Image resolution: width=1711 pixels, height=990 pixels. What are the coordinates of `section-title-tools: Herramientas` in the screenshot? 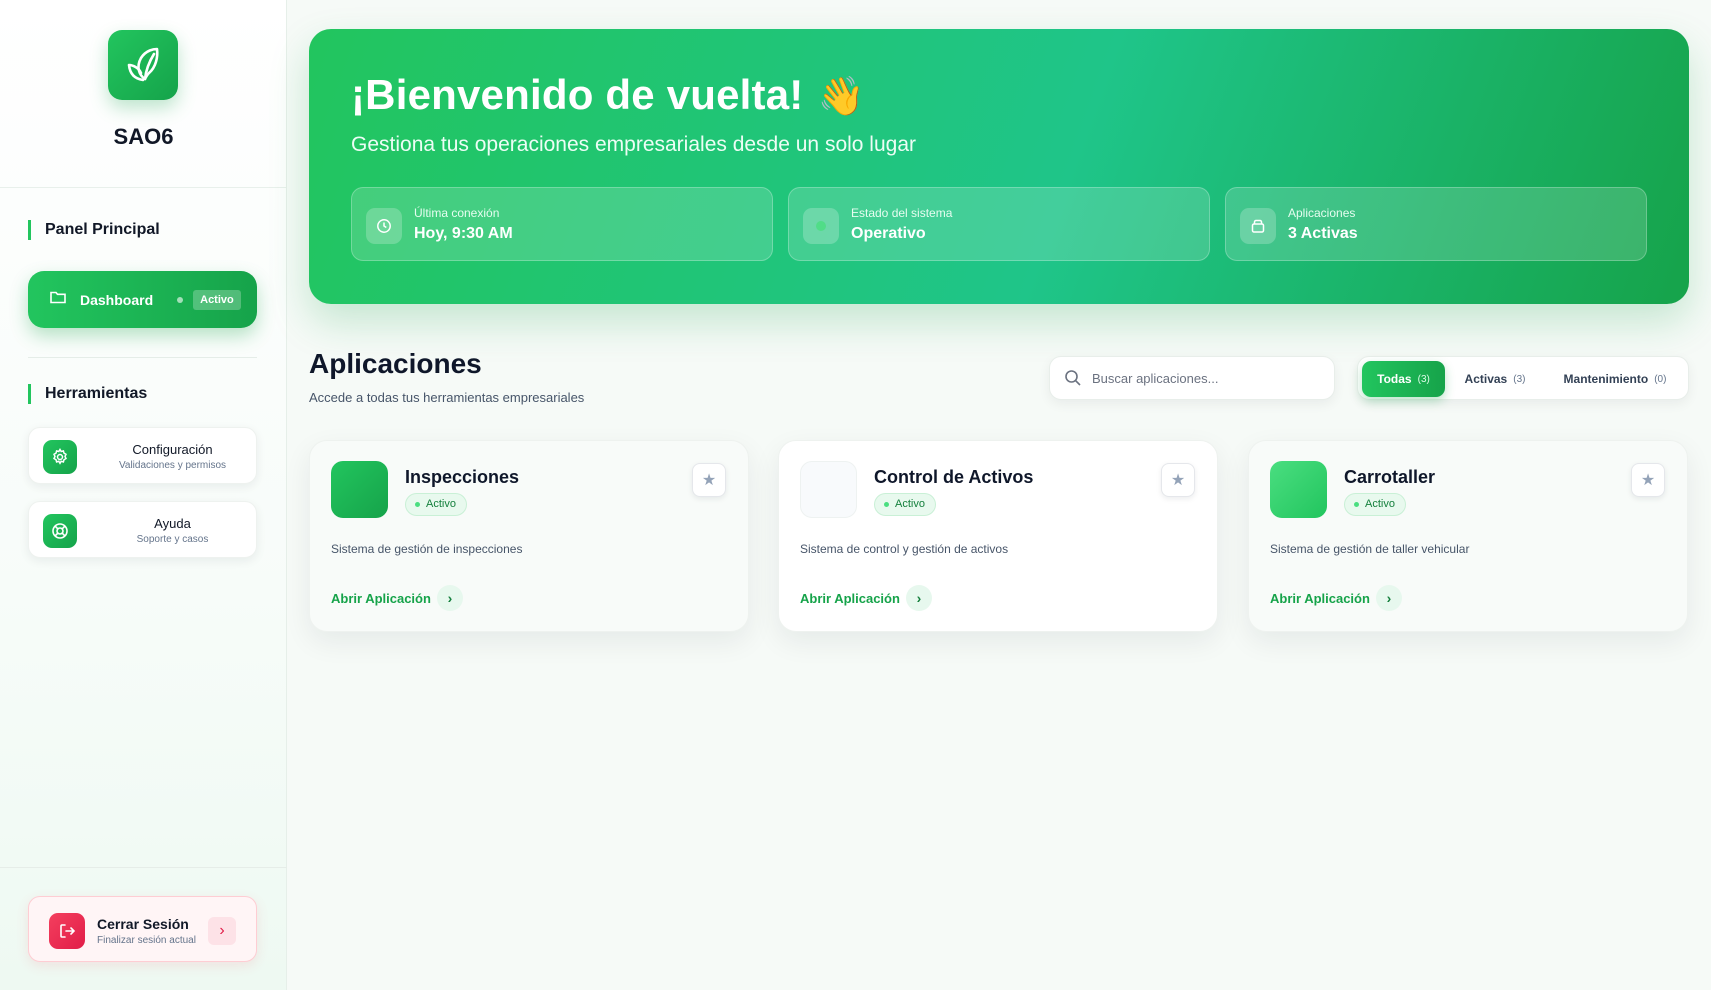 It's located at (87, 394).